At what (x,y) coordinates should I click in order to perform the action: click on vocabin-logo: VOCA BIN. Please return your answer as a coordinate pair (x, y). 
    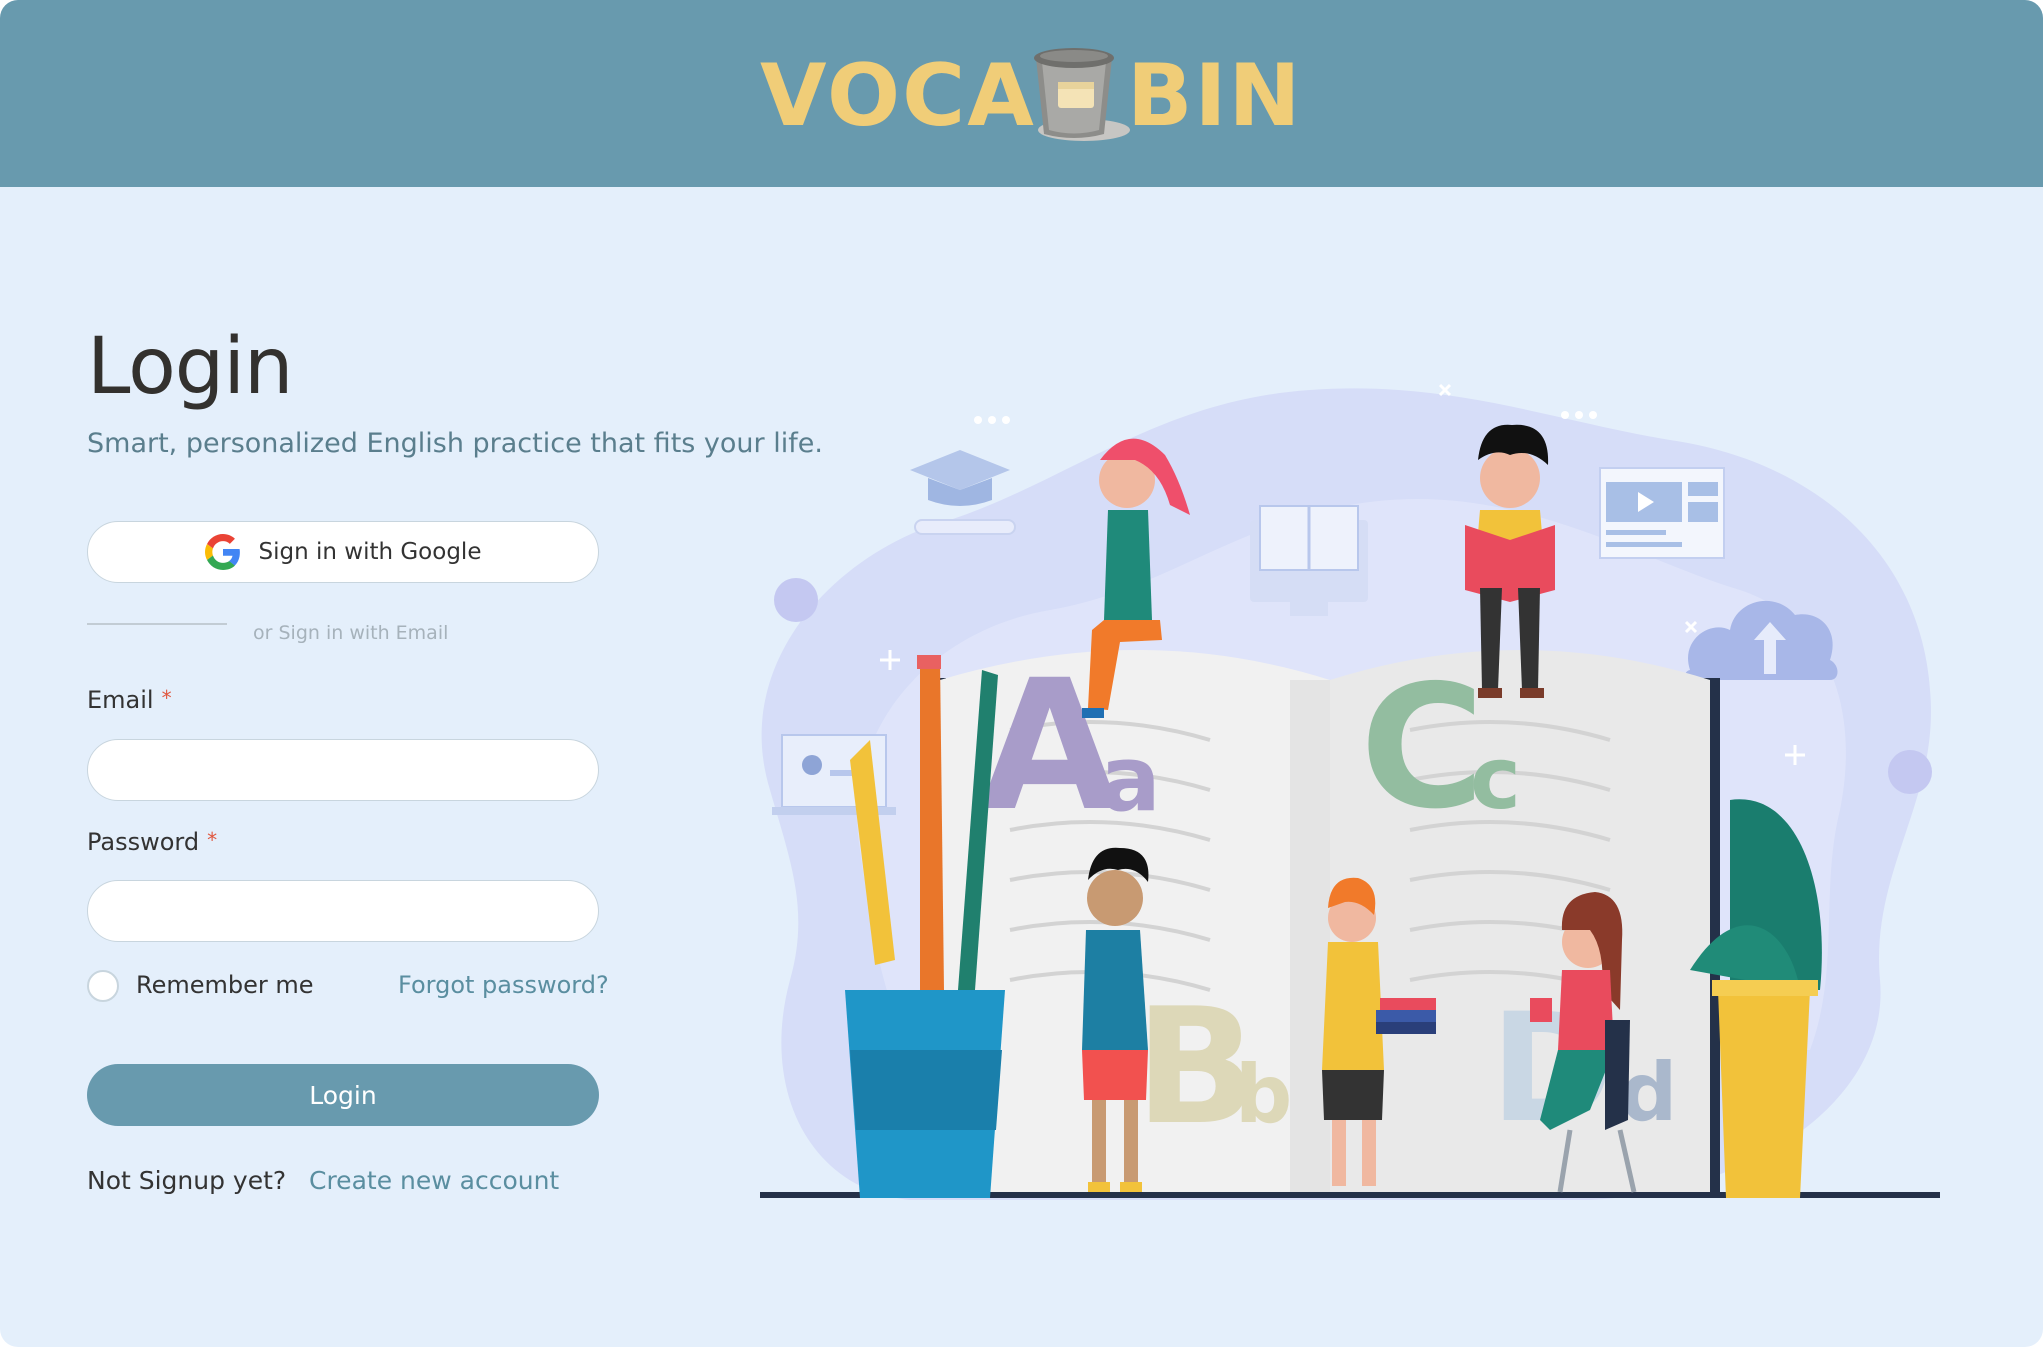
    Looking at the image, I should click on (1030, 93).